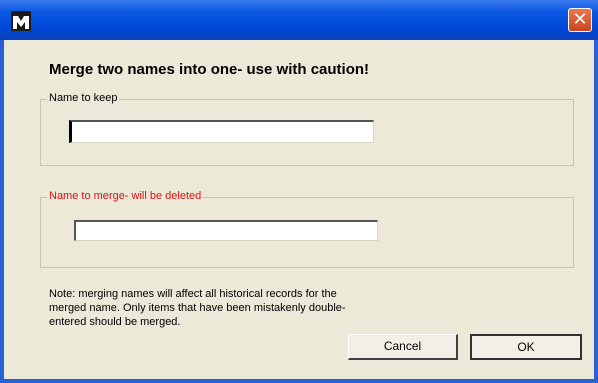  What do you see at coordinates (125, 196) in the screenshot?
I see `name-to-merge-label: Name to merge- will be deleted` at bounding box center [125, 196].